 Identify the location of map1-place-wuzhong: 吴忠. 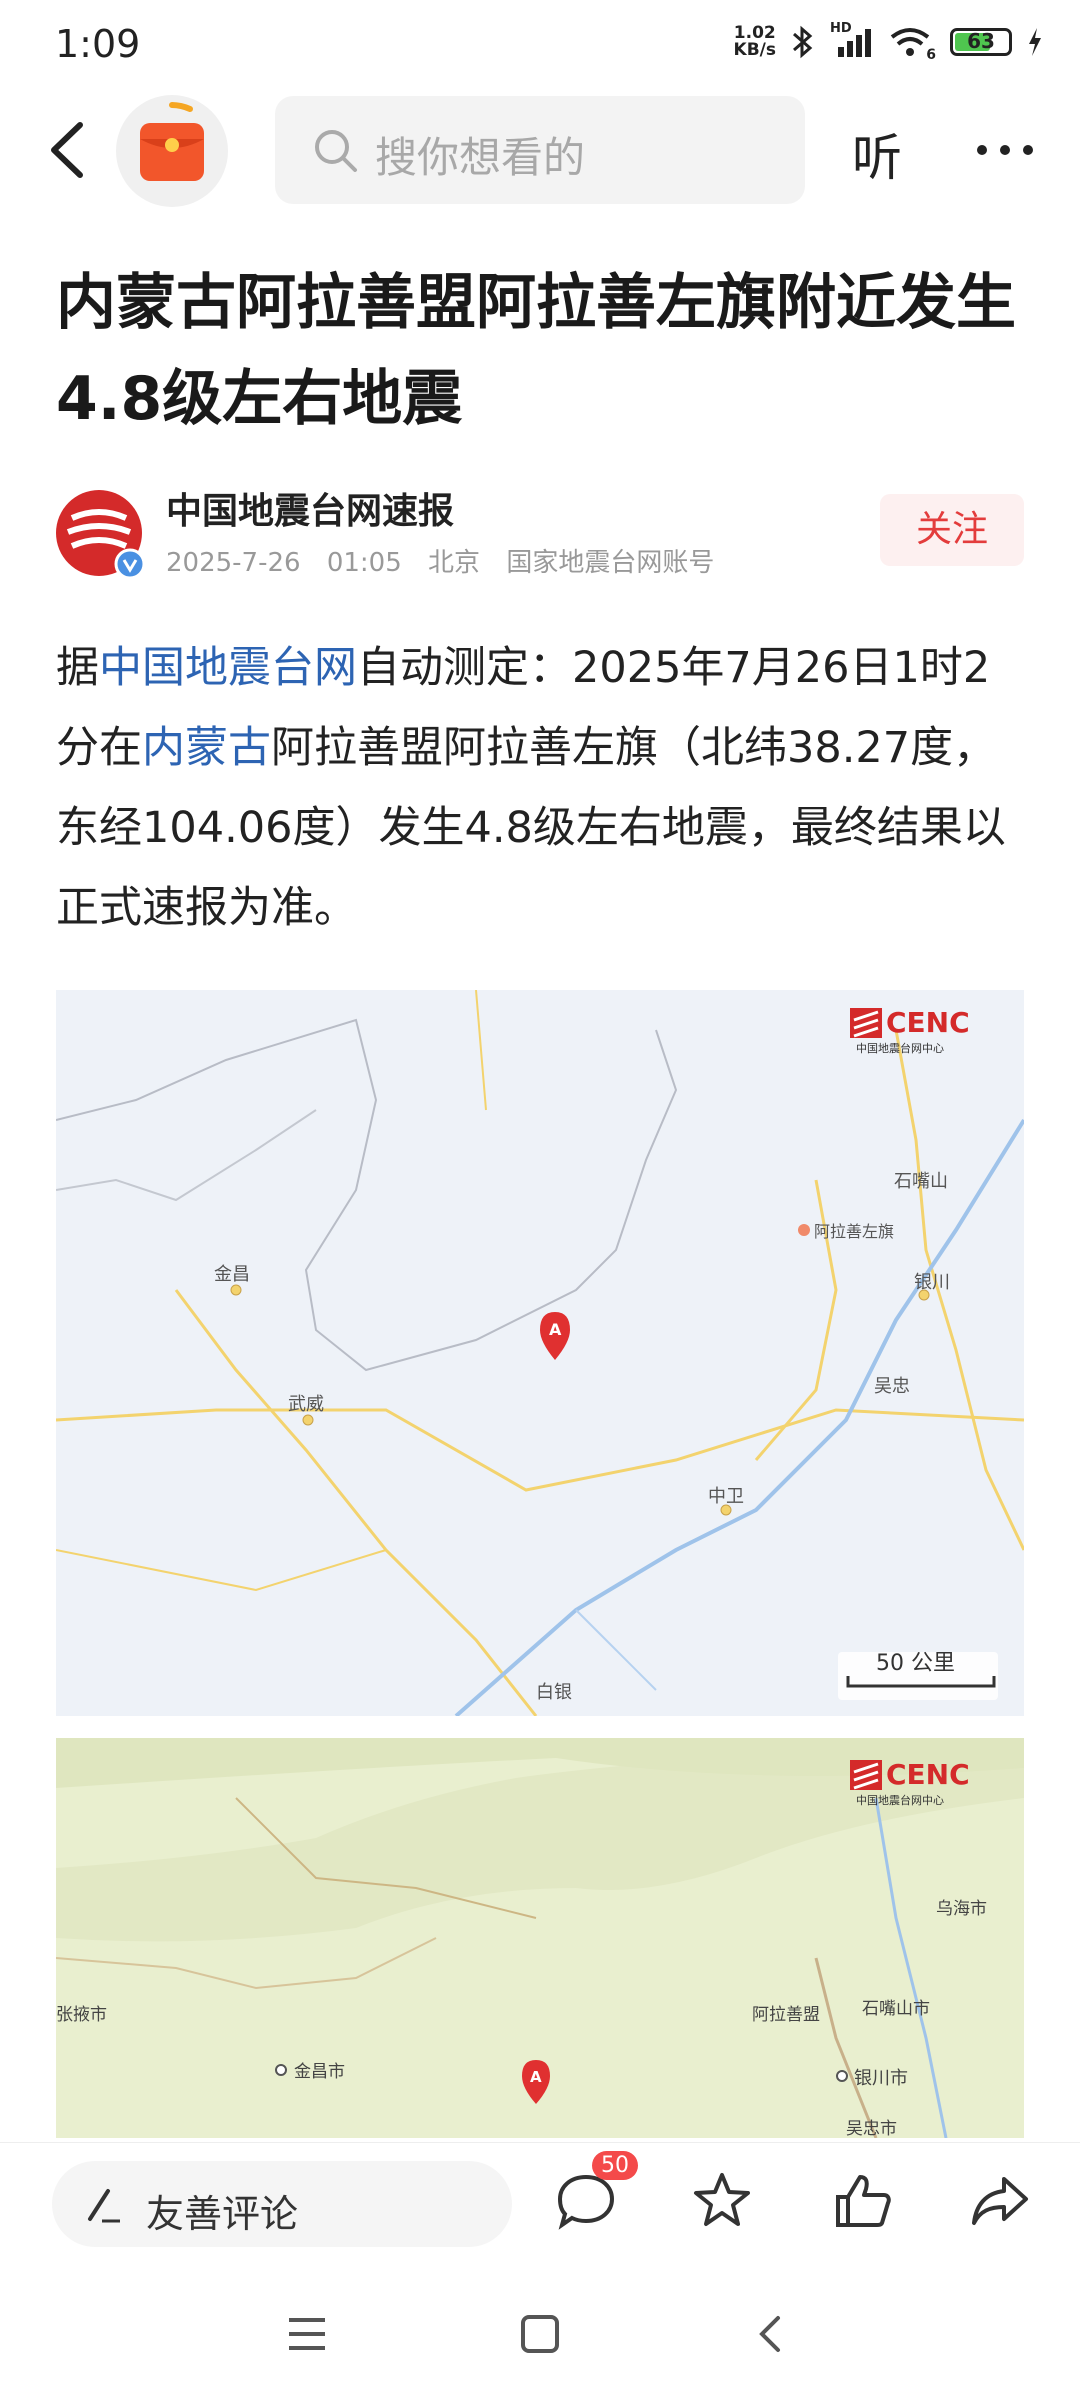
(892, 1386).